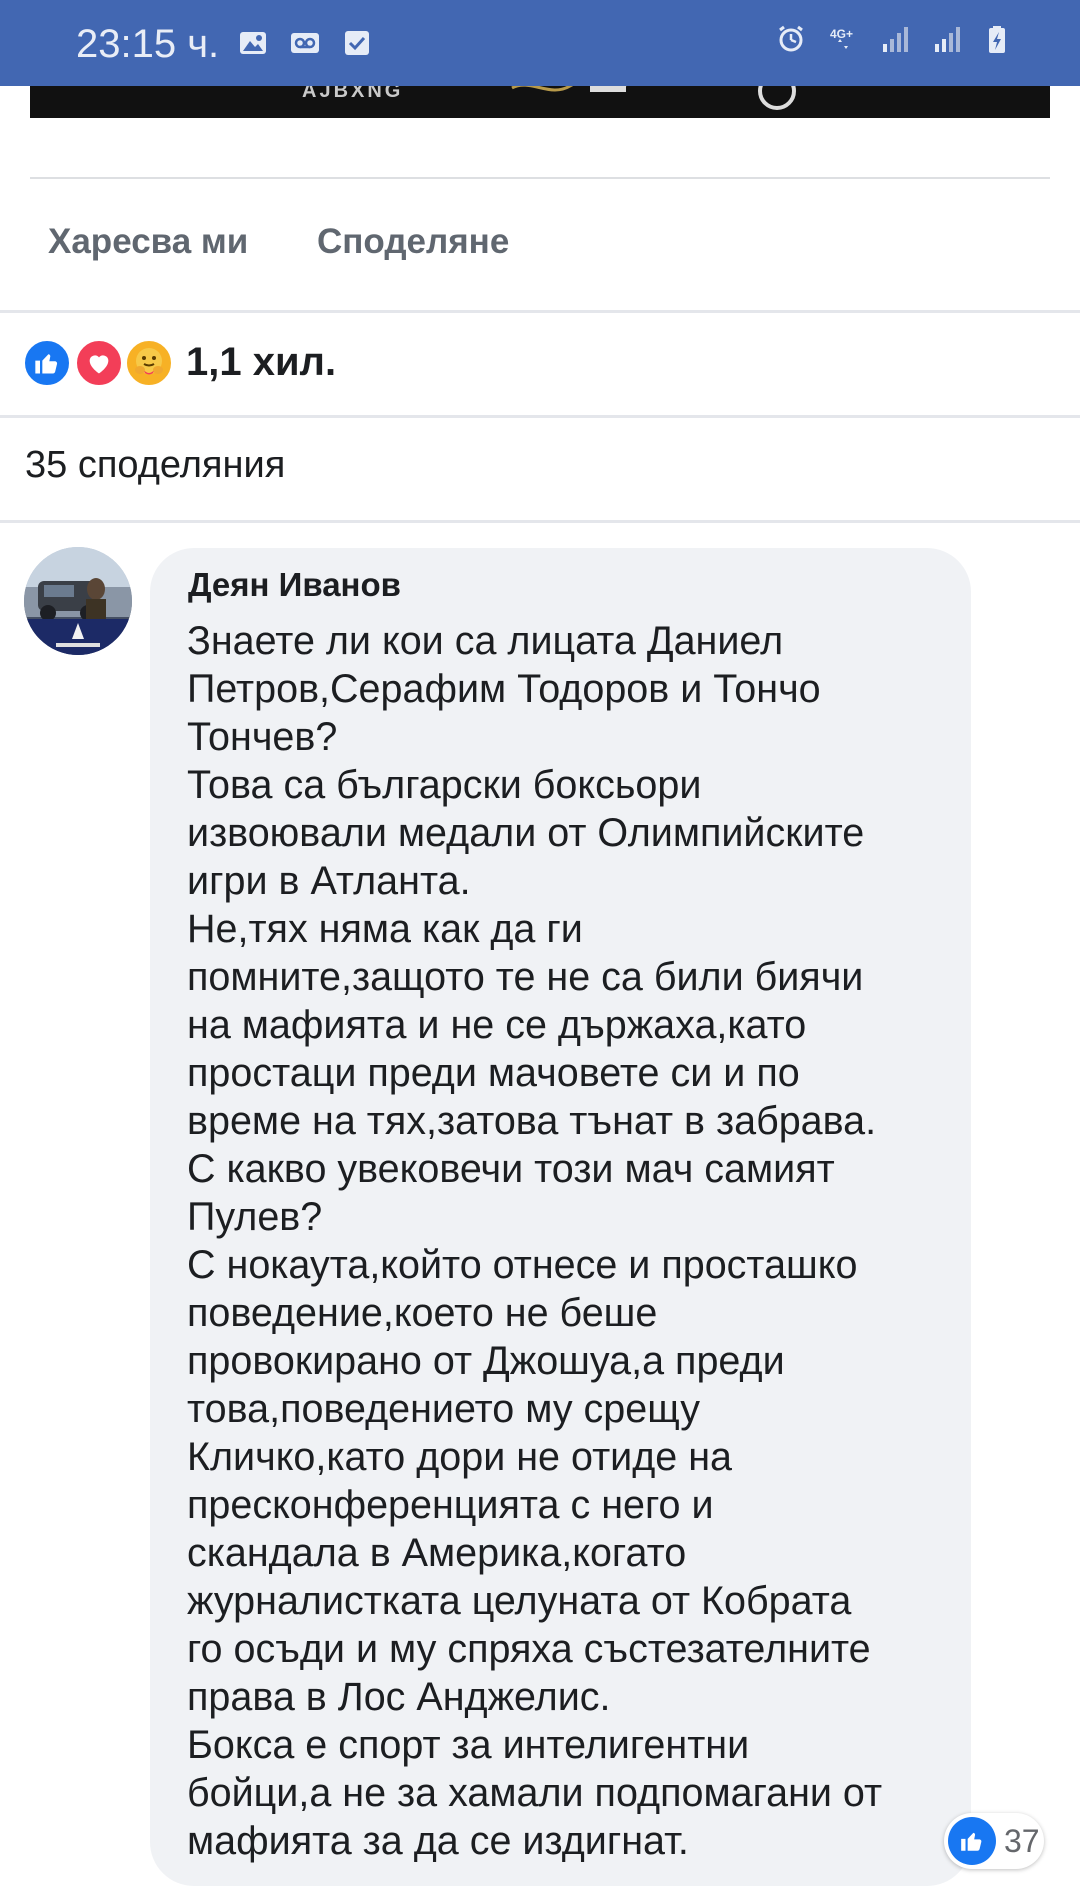  Describe the element at coordinates (525, 977) in the screenshot. I see `comment-line: помните,защото те не са били биячи` at that location.